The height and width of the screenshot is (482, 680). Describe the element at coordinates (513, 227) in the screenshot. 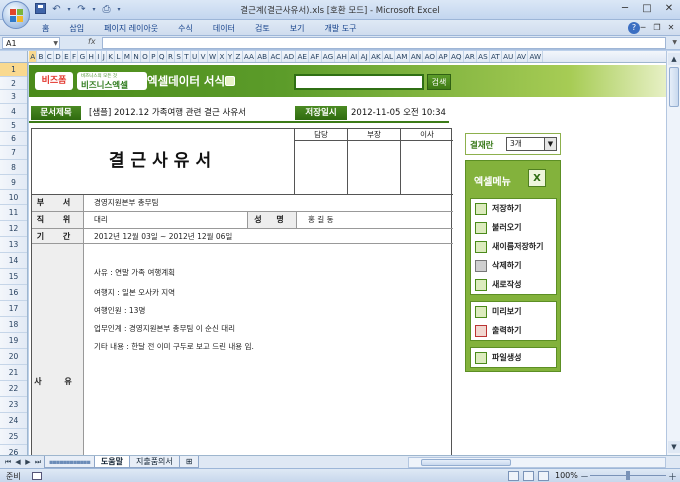

I see `load-menu-button: 불러오기` at that location.